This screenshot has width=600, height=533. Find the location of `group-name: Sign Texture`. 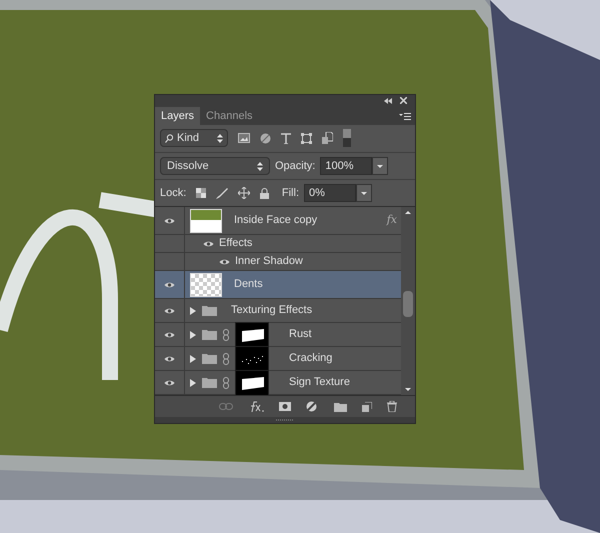

group-name: Sign Texture is located at coordinates (319, 382).